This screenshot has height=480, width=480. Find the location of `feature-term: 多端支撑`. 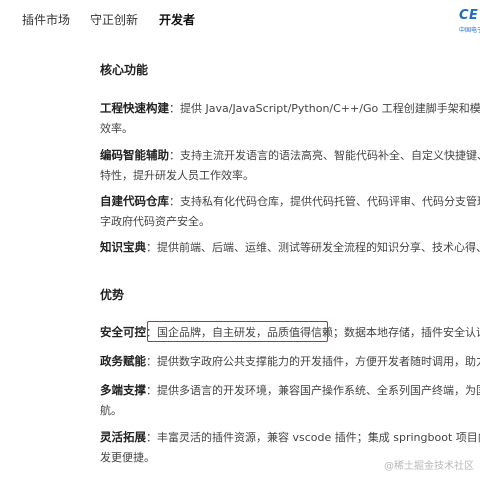

feature-term: 多端支撑 is located at coordinates (123, 390).